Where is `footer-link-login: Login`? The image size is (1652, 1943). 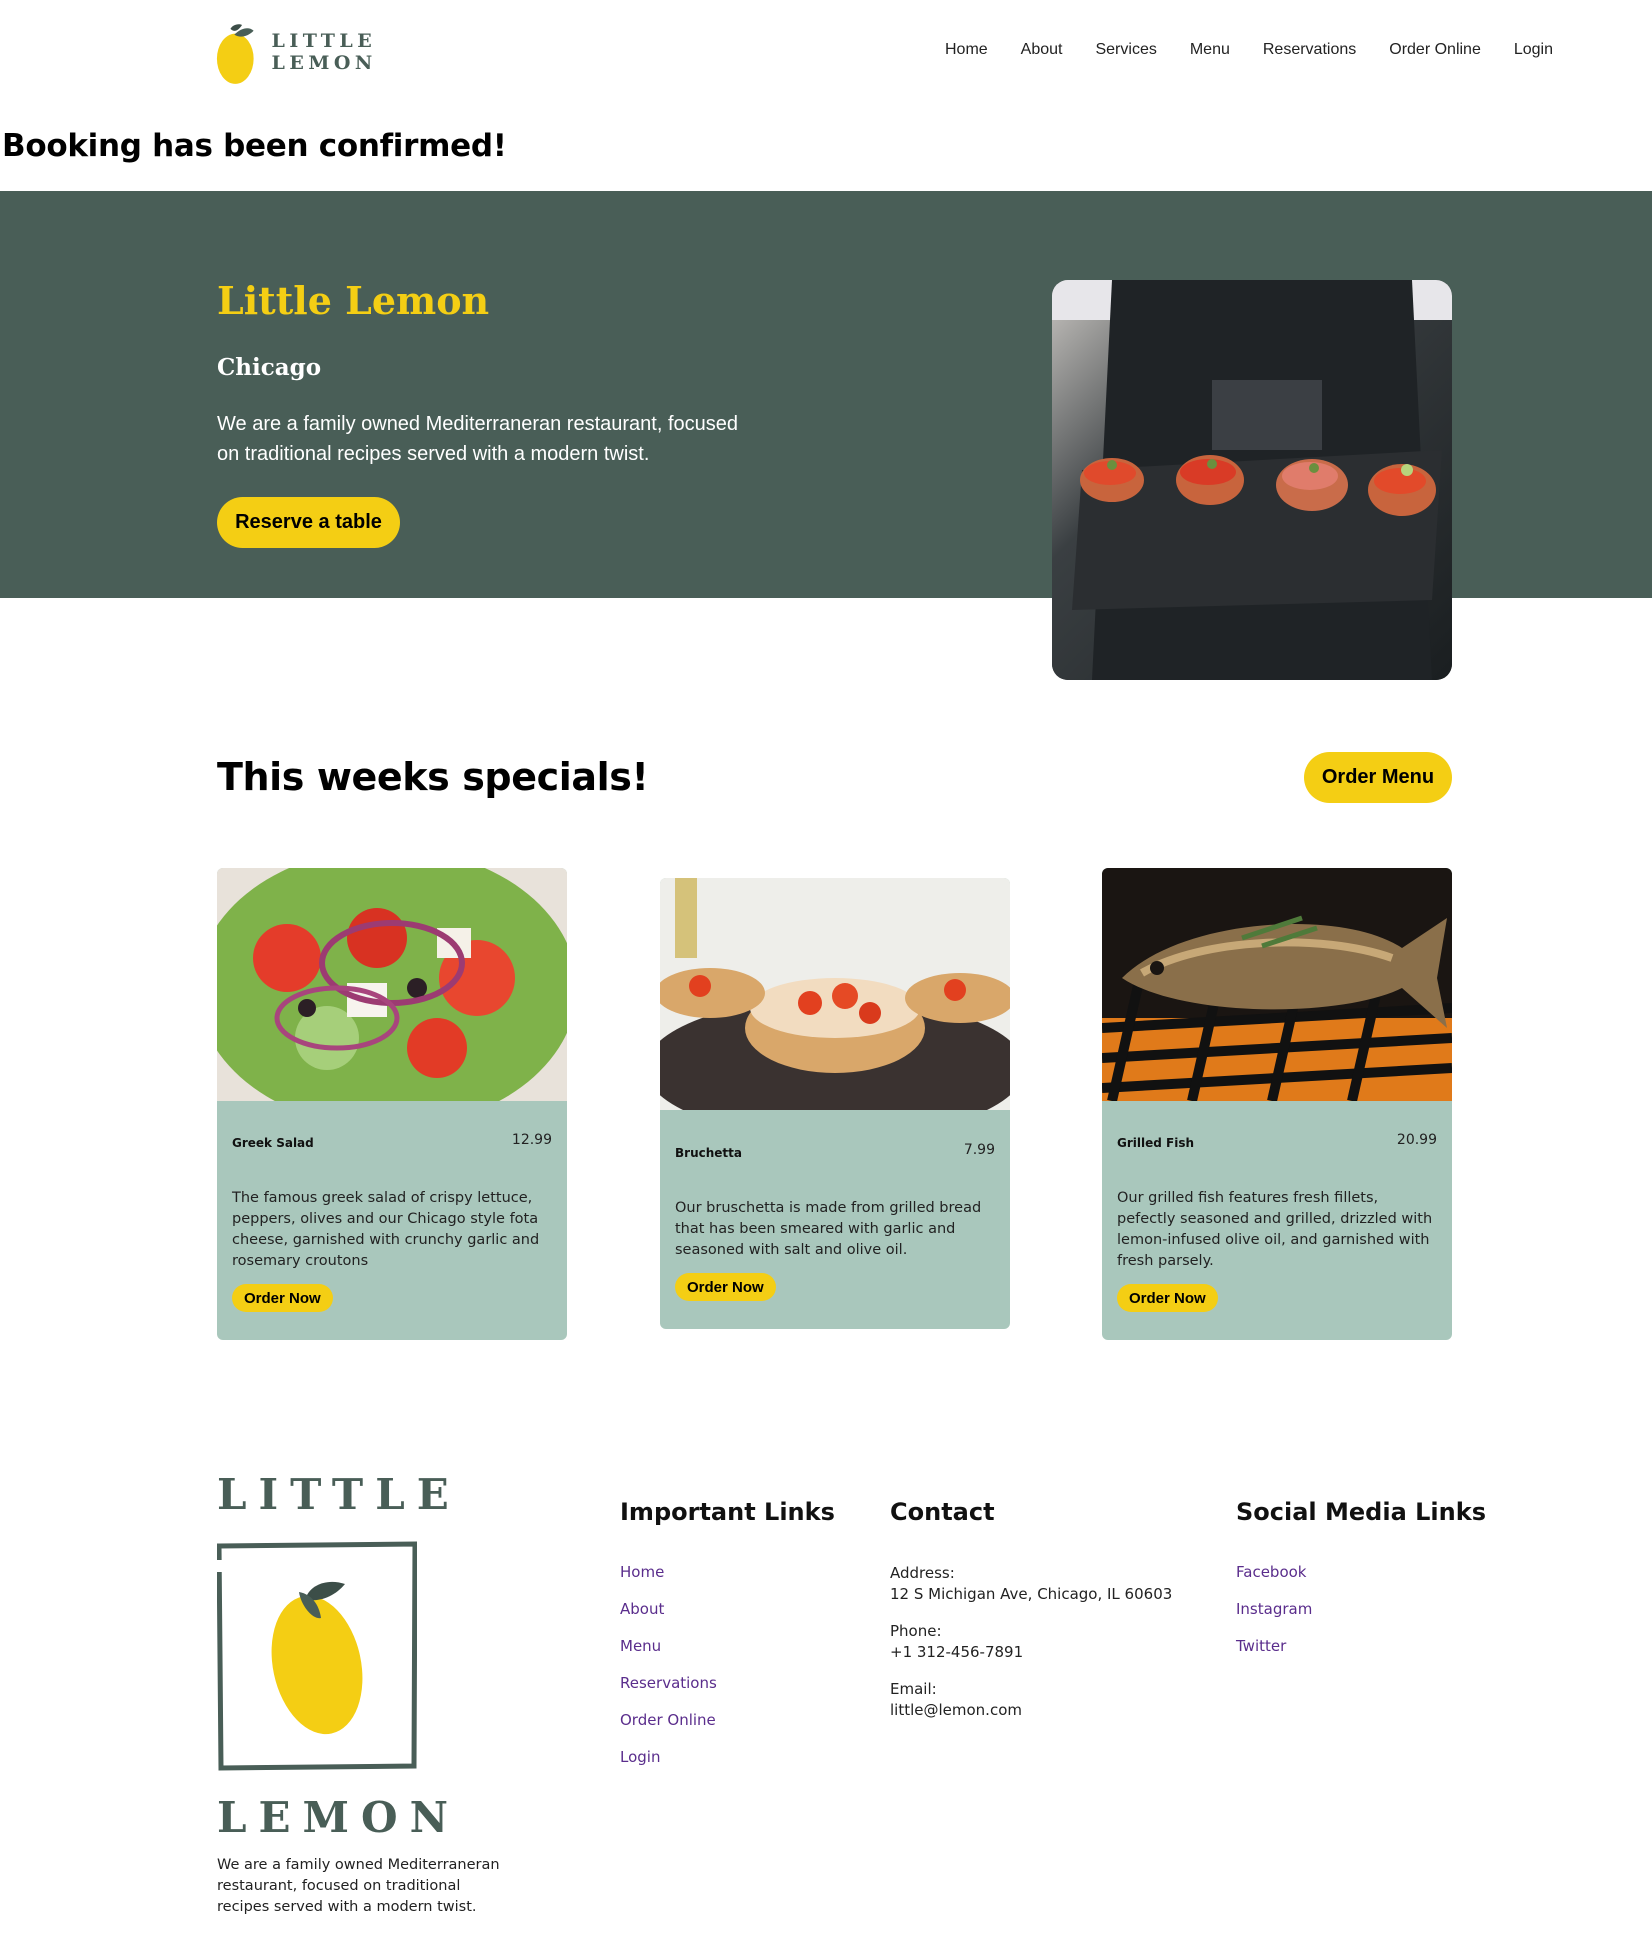 footer-link-login: Login is located at coordinates (640, 1757).